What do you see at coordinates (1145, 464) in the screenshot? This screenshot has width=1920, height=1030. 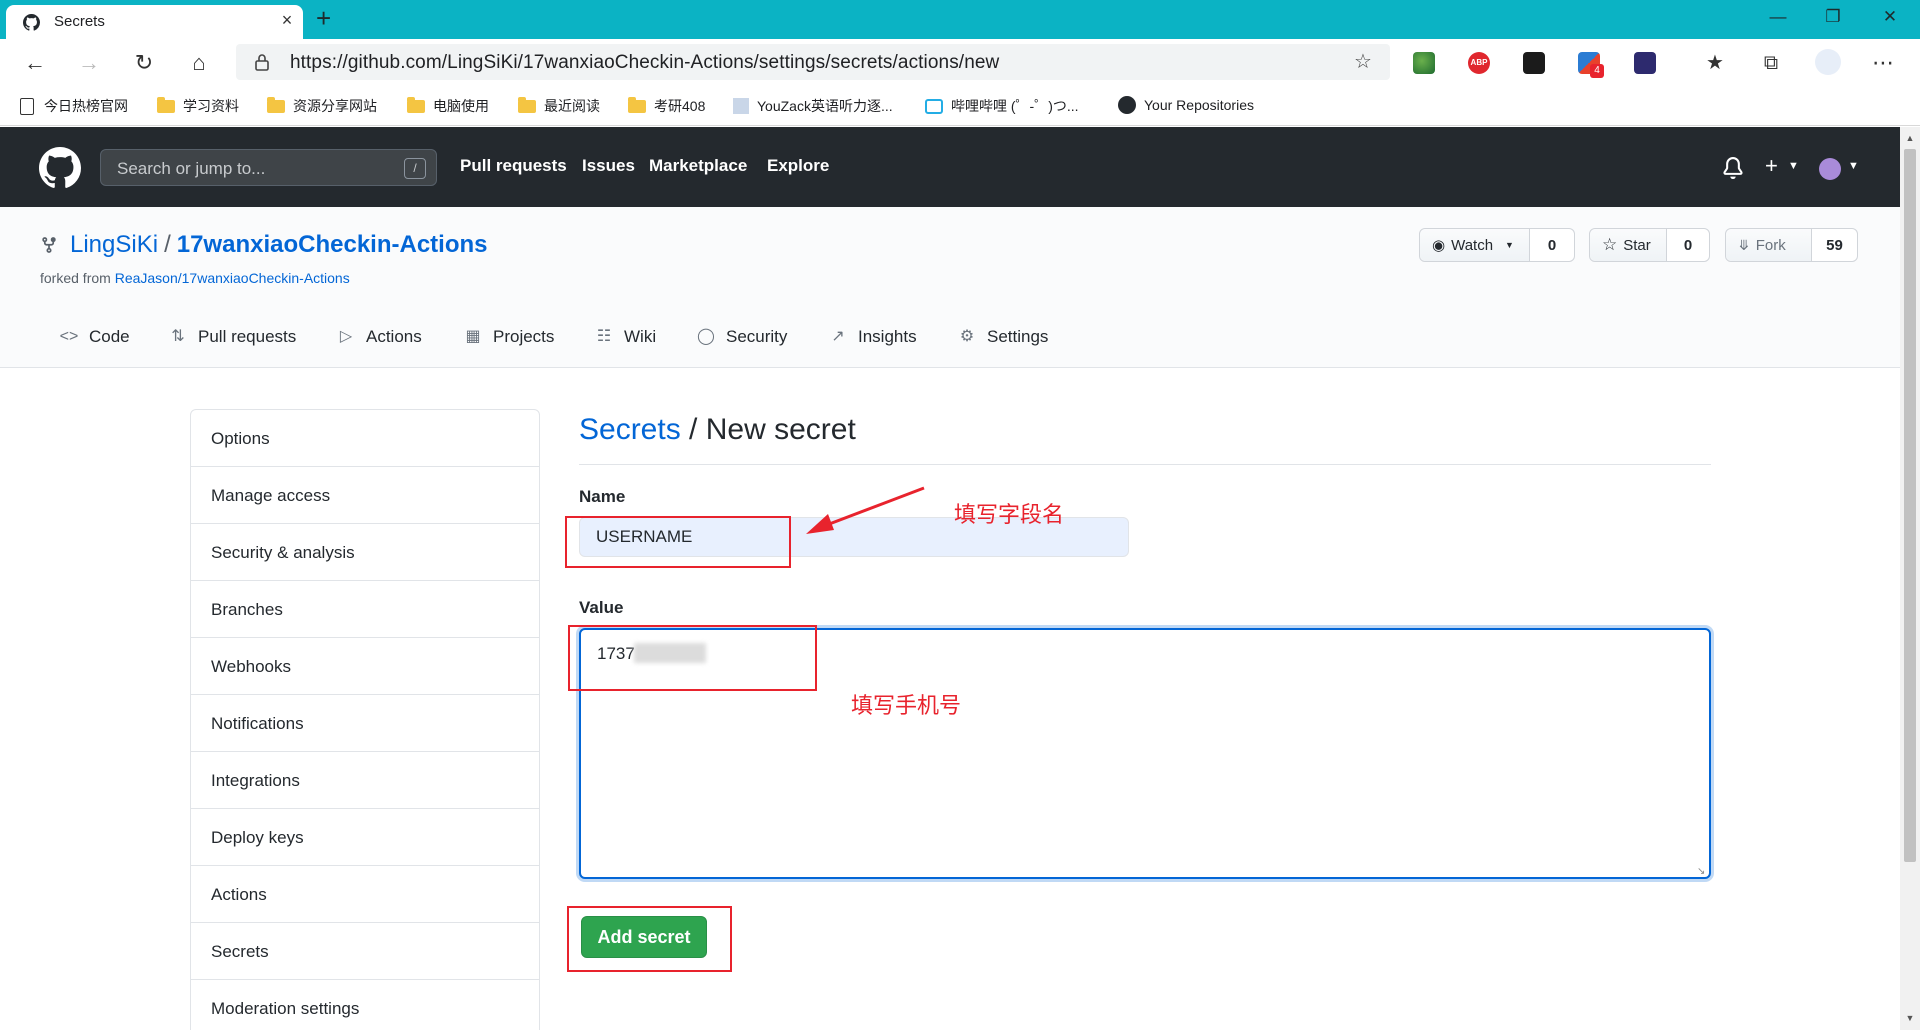 I see `divider` at bounding box center [1145, 464].